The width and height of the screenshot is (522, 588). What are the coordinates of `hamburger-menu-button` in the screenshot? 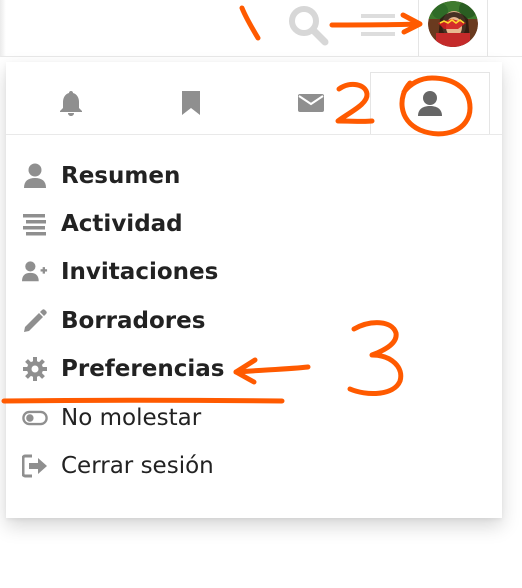 It's located at (378, 25).